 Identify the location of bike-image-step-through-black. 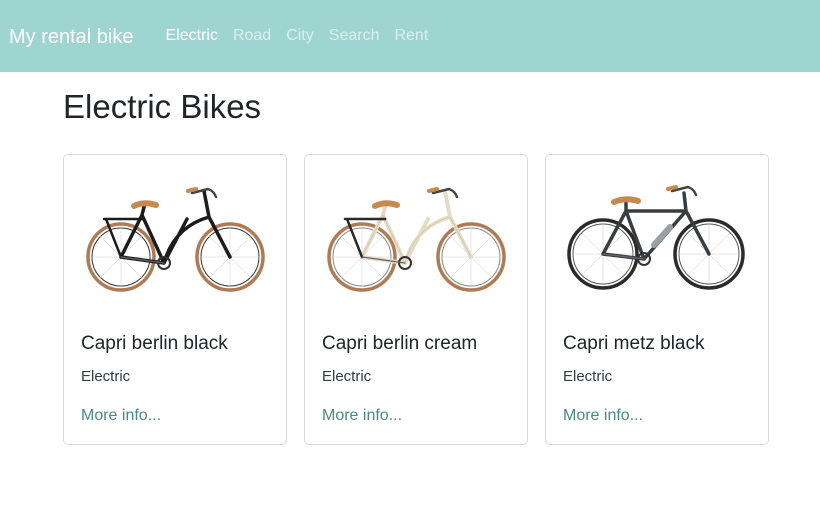
(175, 239).